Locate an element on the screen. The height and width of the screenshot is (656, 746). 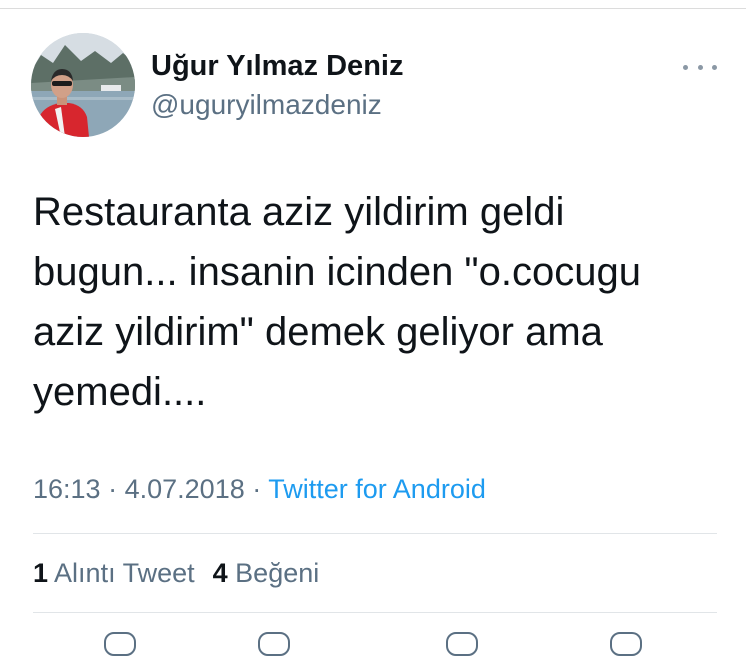
tweet-date: 4.07.2018 is located at coordinates (185, 489).